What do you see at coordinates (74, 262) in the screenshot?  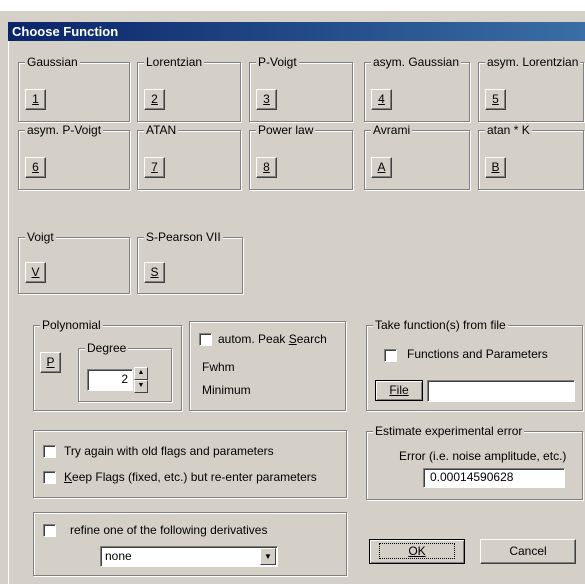 I see `function-group-voigt: Voigt V` at bounding box center [74, 262].